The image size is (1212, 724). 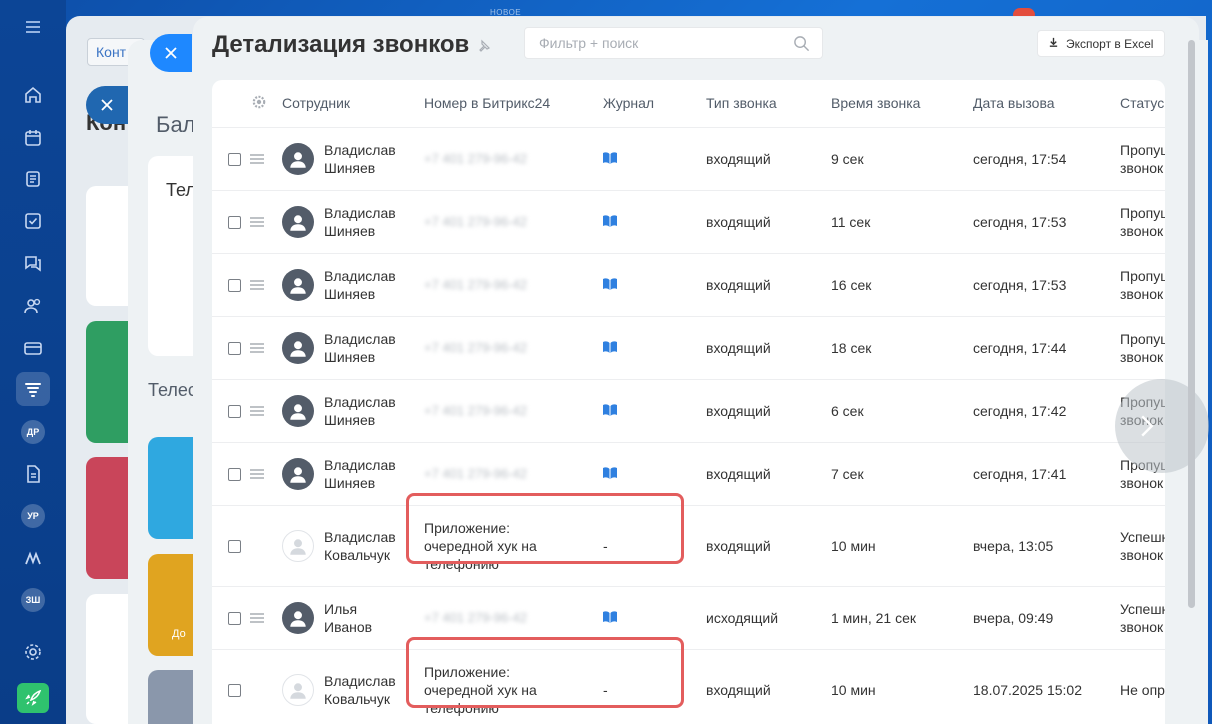 What do you see at coordinates (341, 608) in the screenshot?
I see `employee-first-name: Илья` at bounding box center [341, 608].